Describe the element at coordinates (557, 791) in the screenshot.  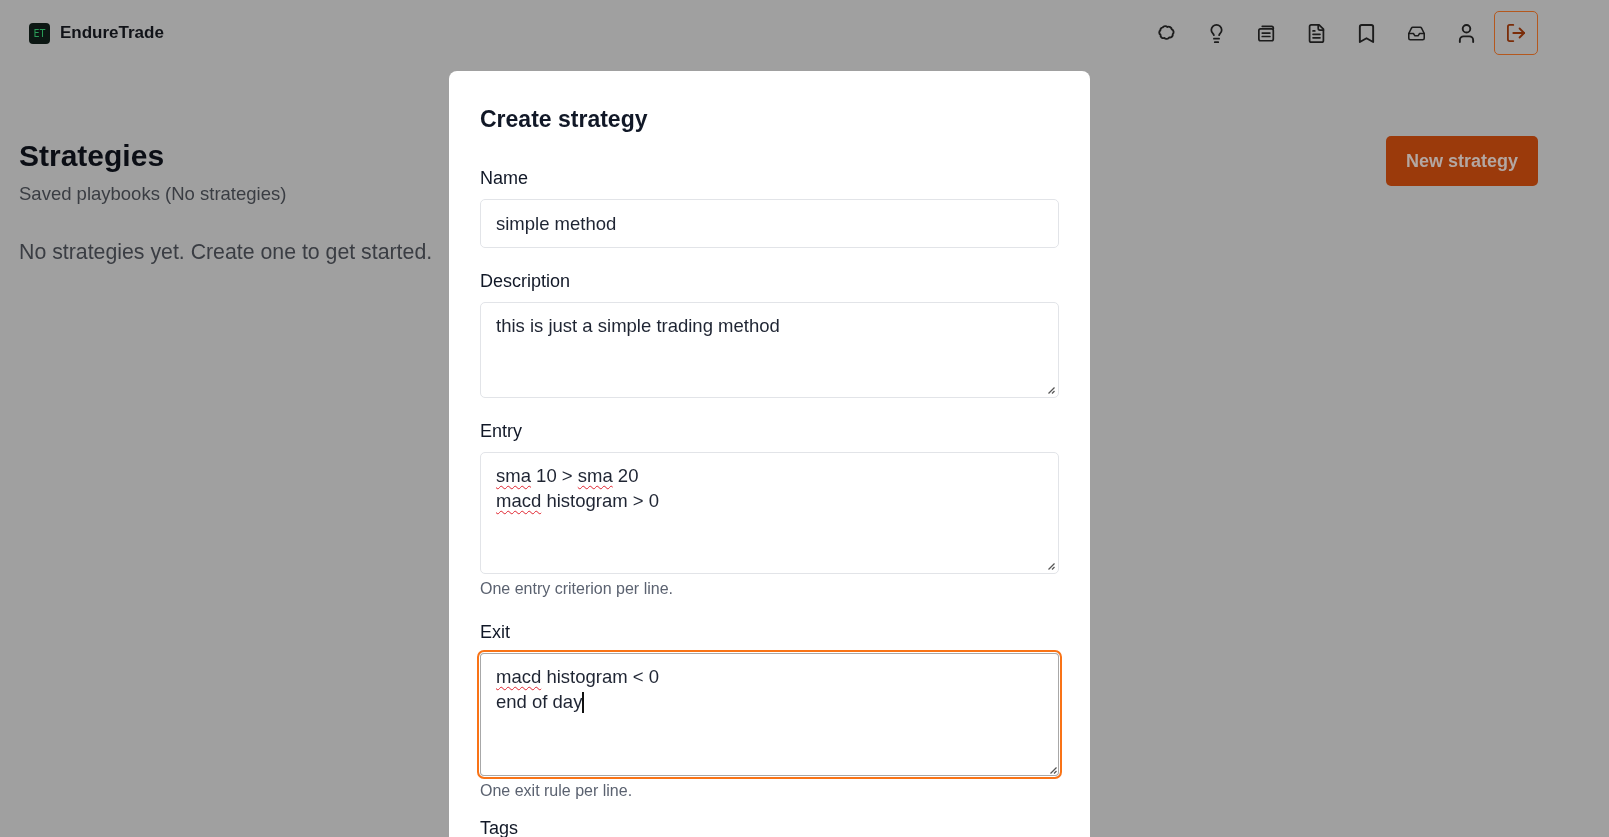
I see `field-hint: One exit rule per line.` at that location.